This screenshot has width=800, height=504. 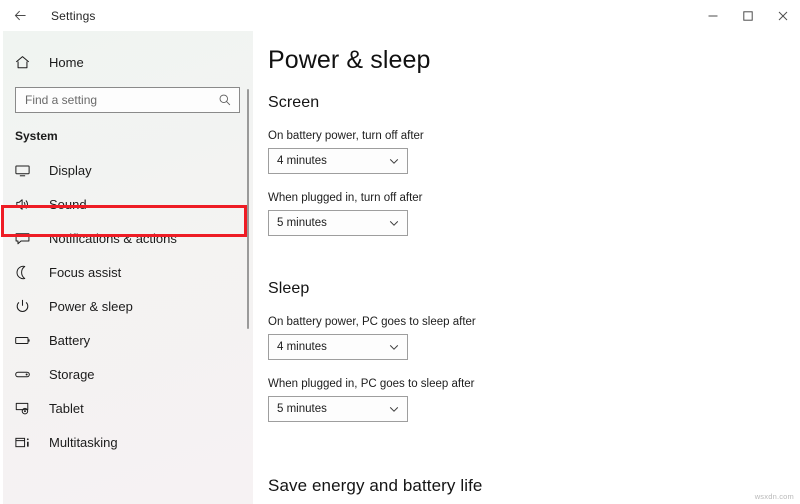 I want to click on sidebar-item-power-and-sleep: Power & sleep, so click(x=127, y=306).